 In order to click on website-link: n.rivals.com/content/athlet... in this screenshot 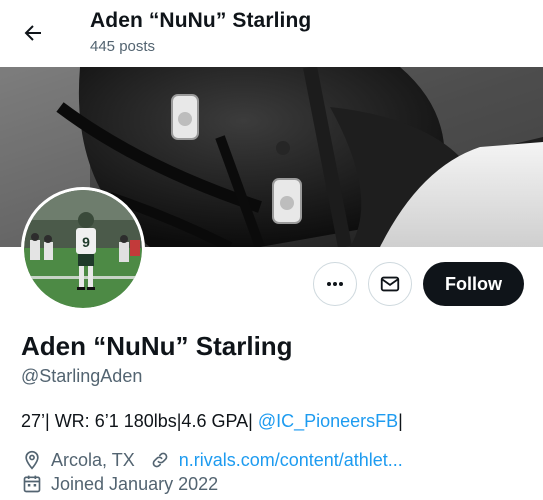, I will do `click(291, 460)`.